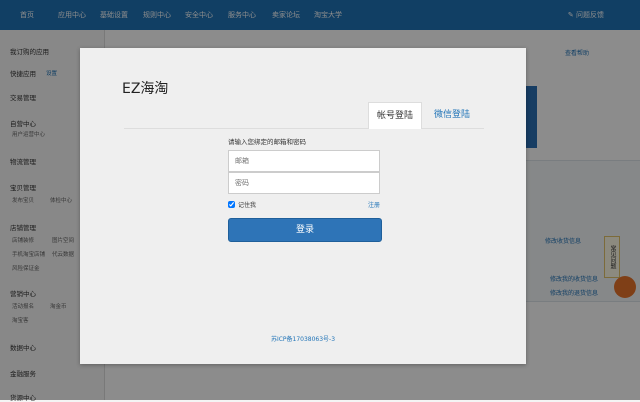 This screenshot has width=640, height=402. I want to click on password-field, so click(304, 183).